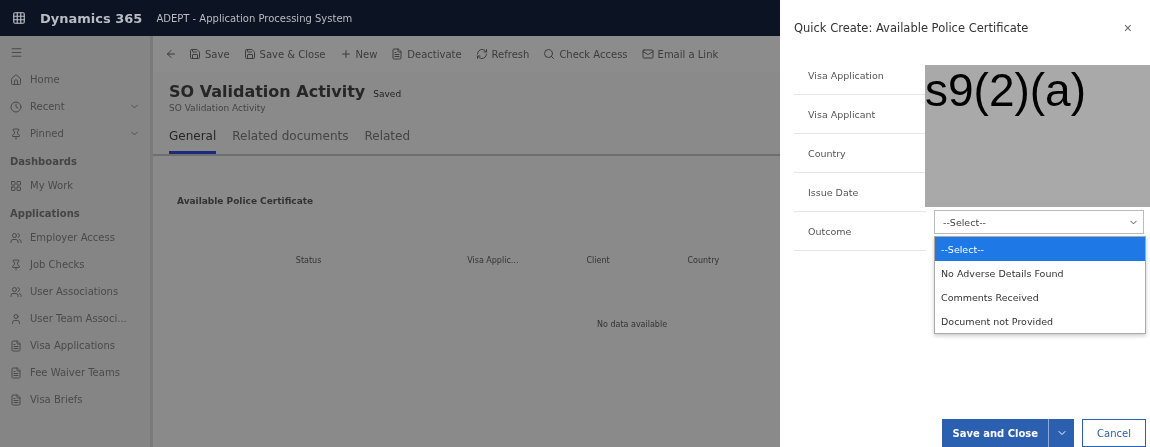 This screenshot has height=447, width=1150. I want to click on dropdown-option: Document not Provided, so click(1040, 321).